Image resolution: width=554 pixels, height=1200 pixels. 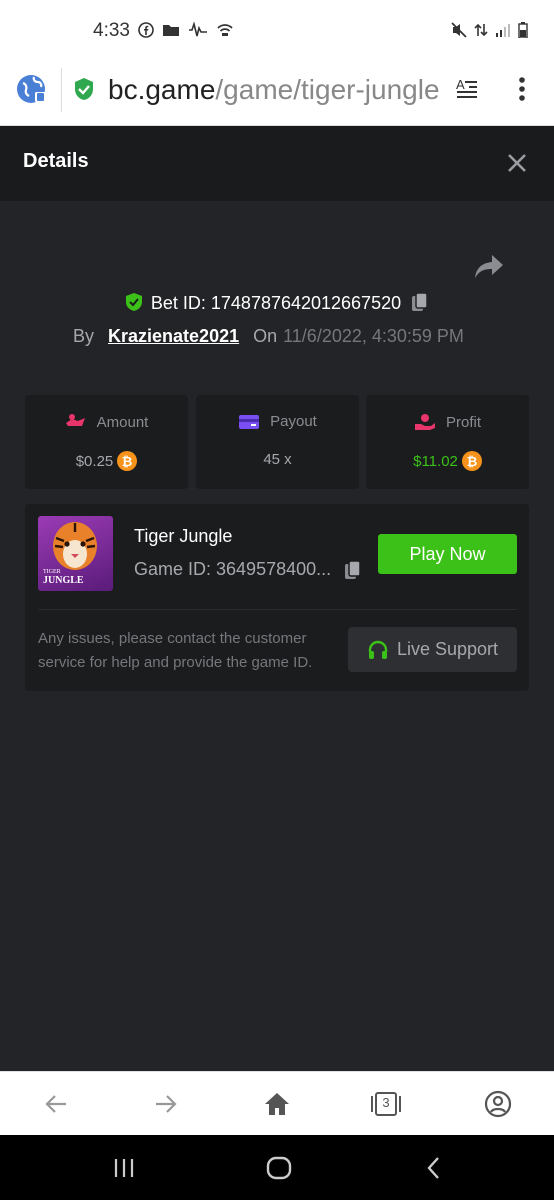 I want to click on stat-profit: Profit $11.02 ₿, so click(x=447, y=442).